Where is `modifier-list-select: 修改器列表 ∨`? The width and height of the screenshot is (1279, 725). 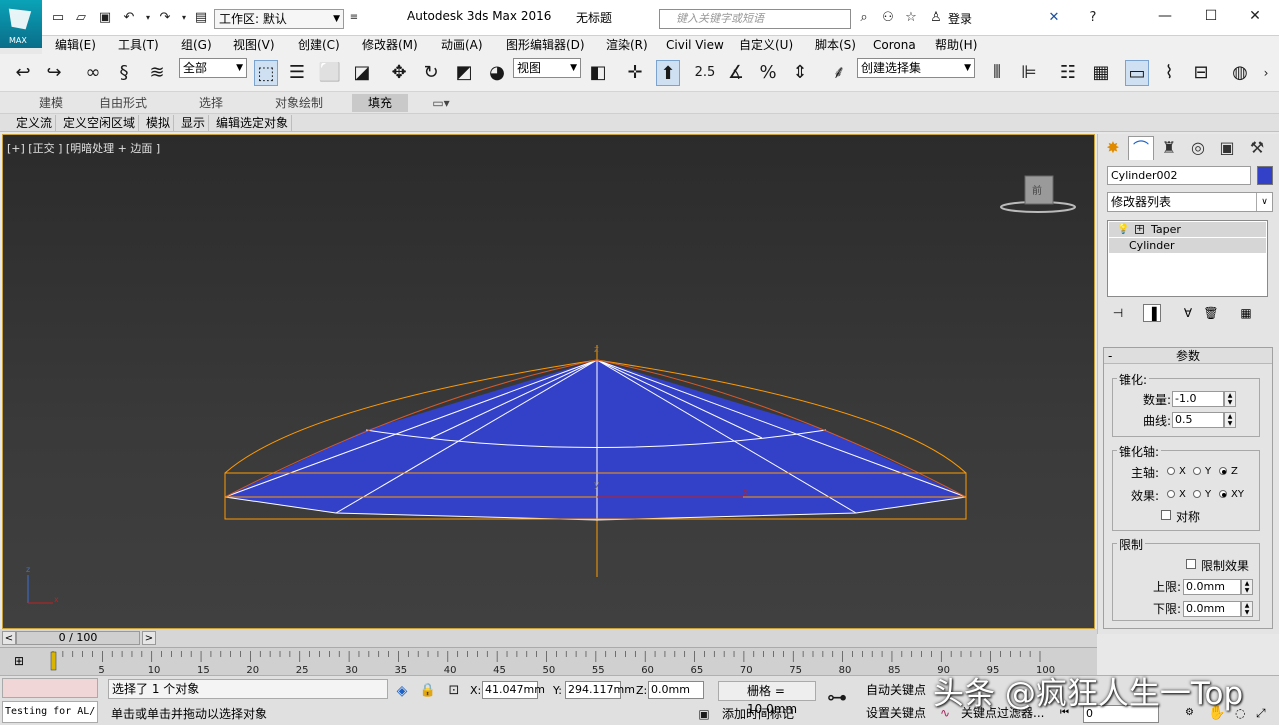
modifier-list-select: 修改器列表 ∨ is located at coordinates (1190, 202).